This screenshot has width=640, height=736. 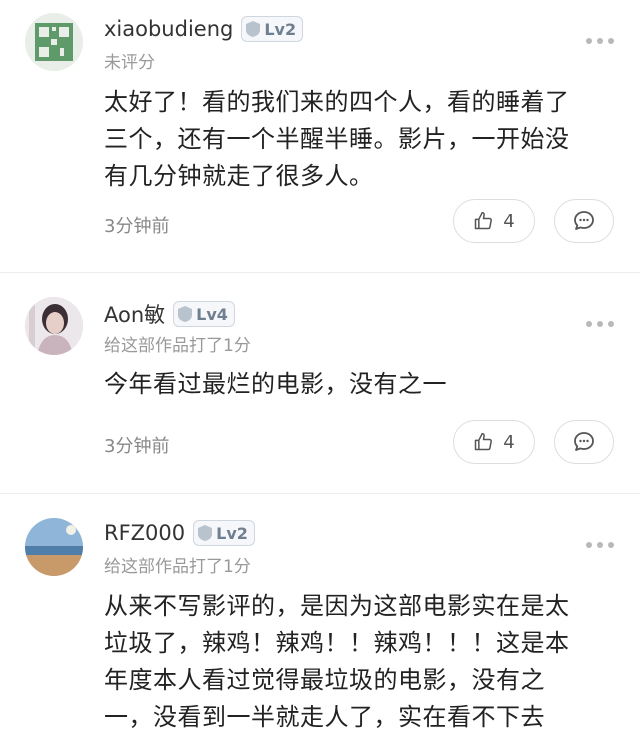 I want to click on username: Aon敏 Lv4, so click(x=169, y=314).